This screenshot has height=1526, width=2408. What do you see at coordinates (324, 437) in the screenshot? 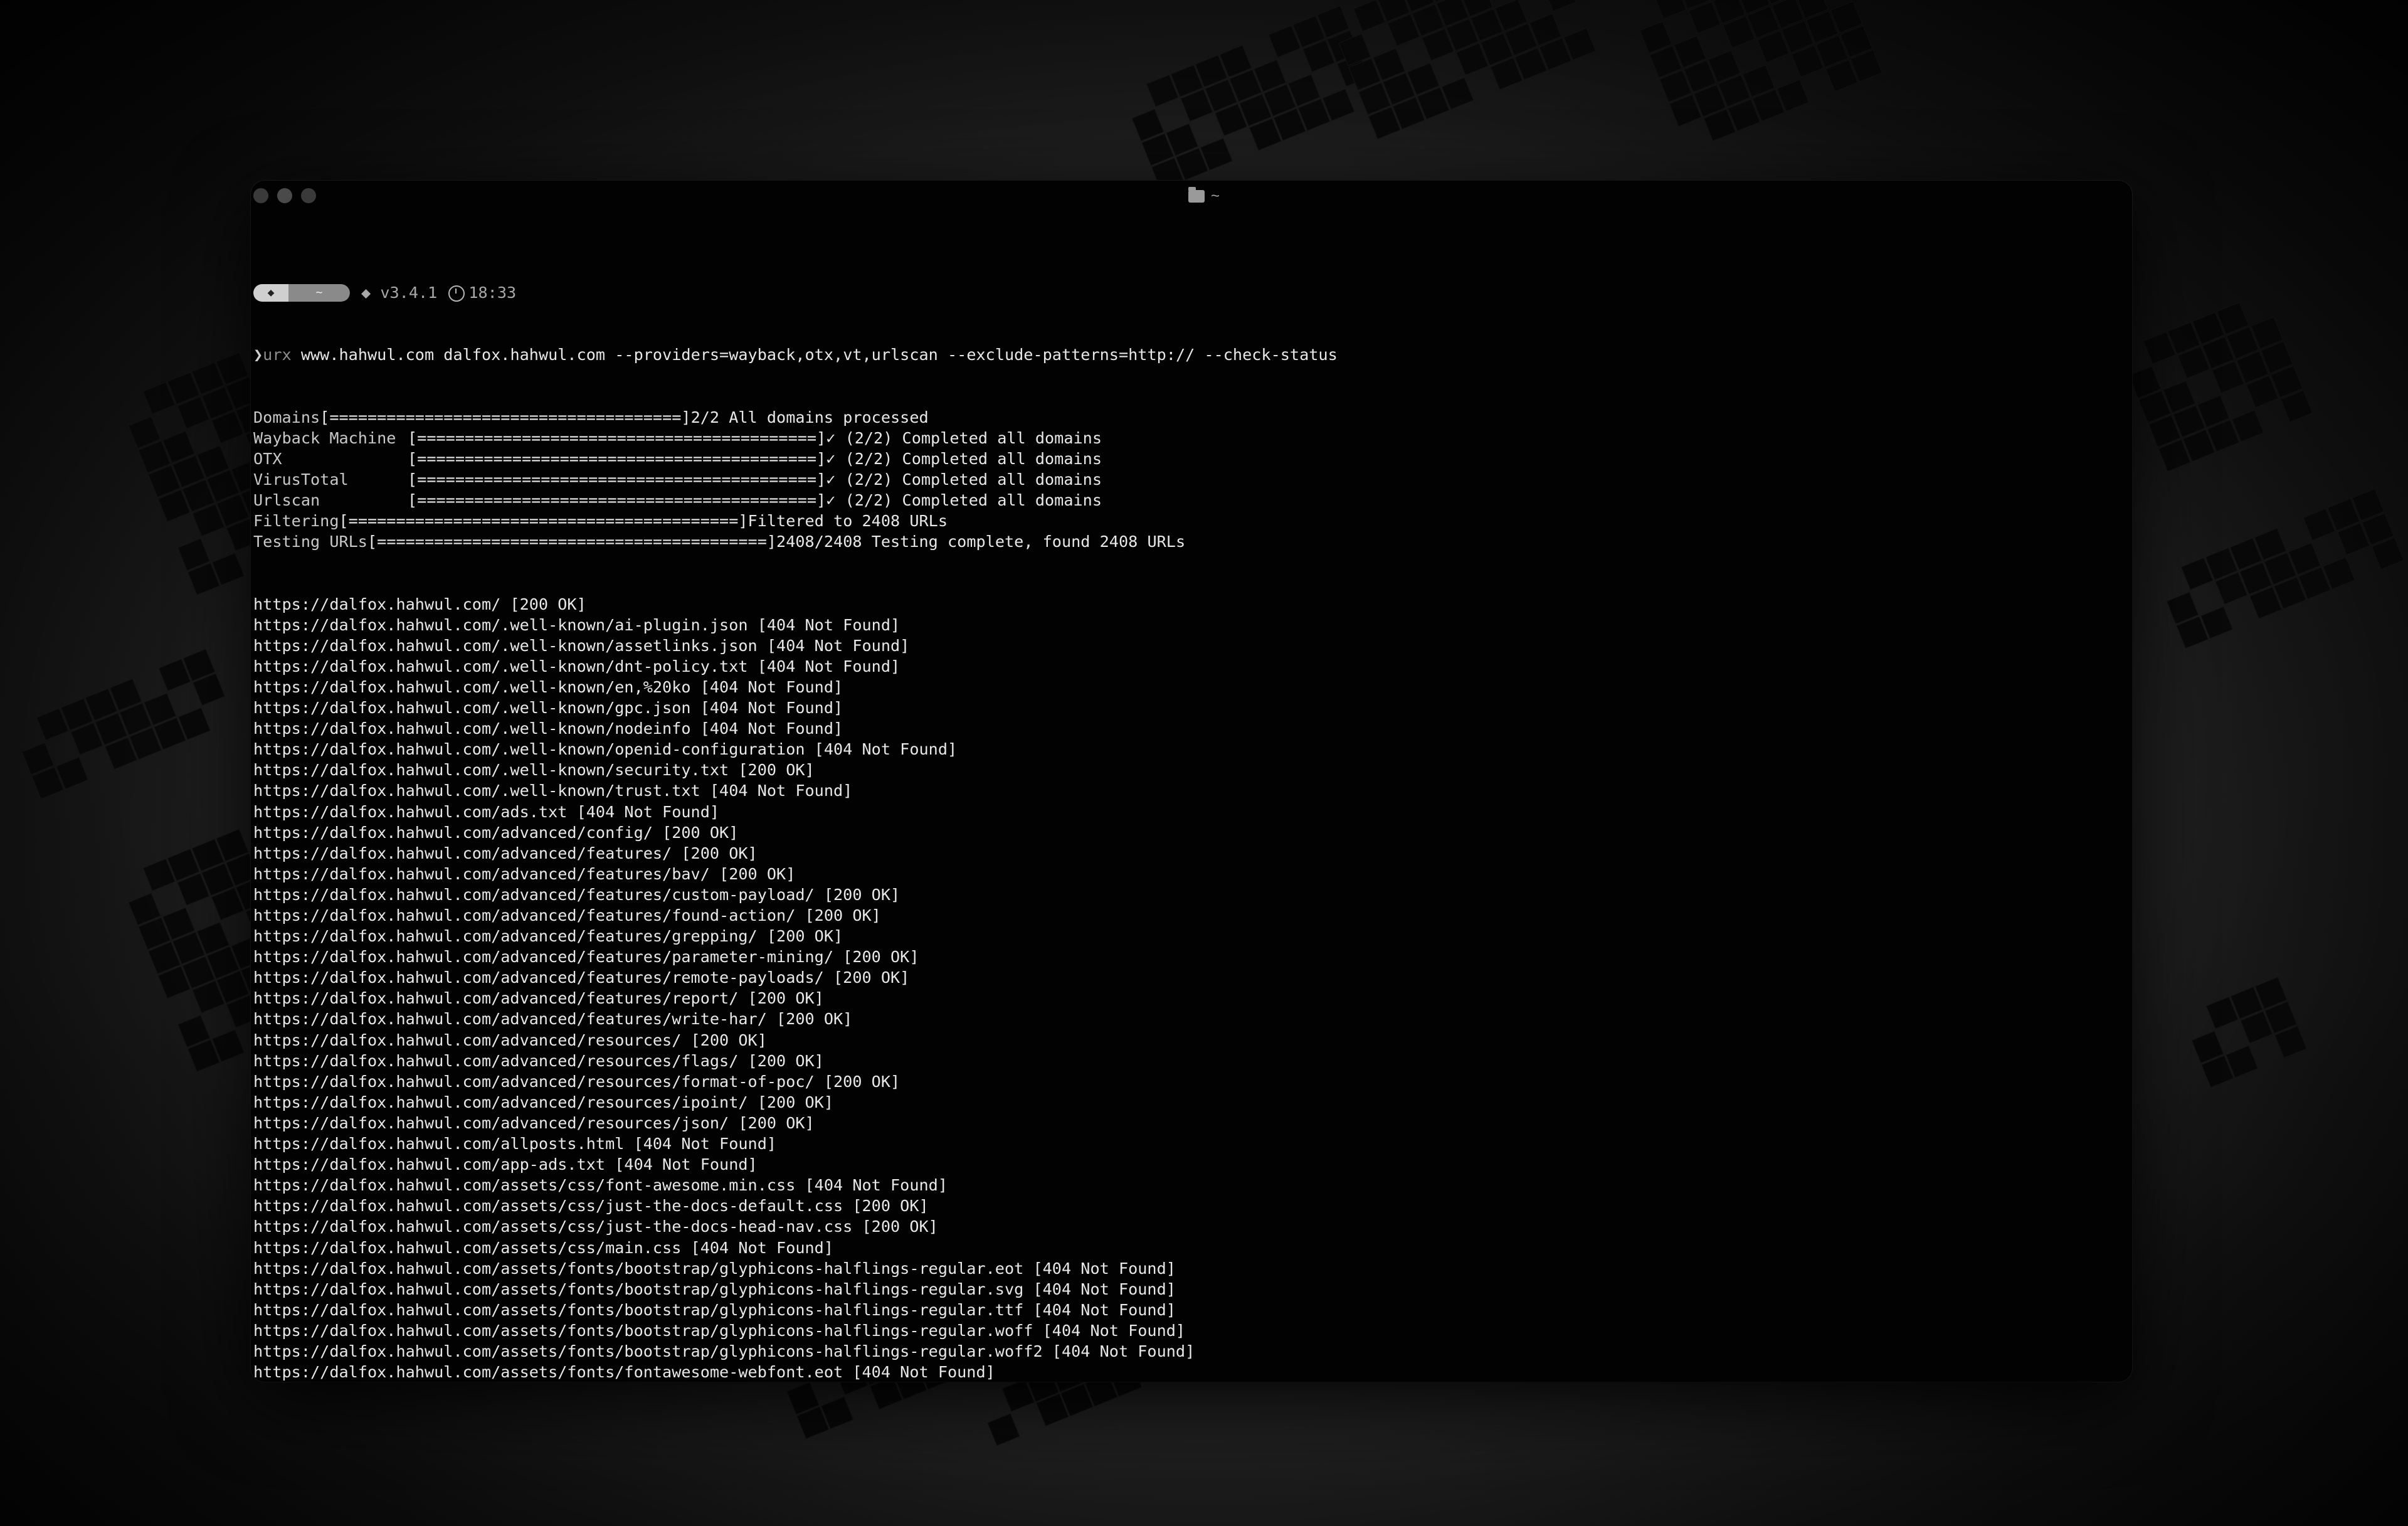
I see `progress-label: Wayback Machine` at bounding box center [324, 437].